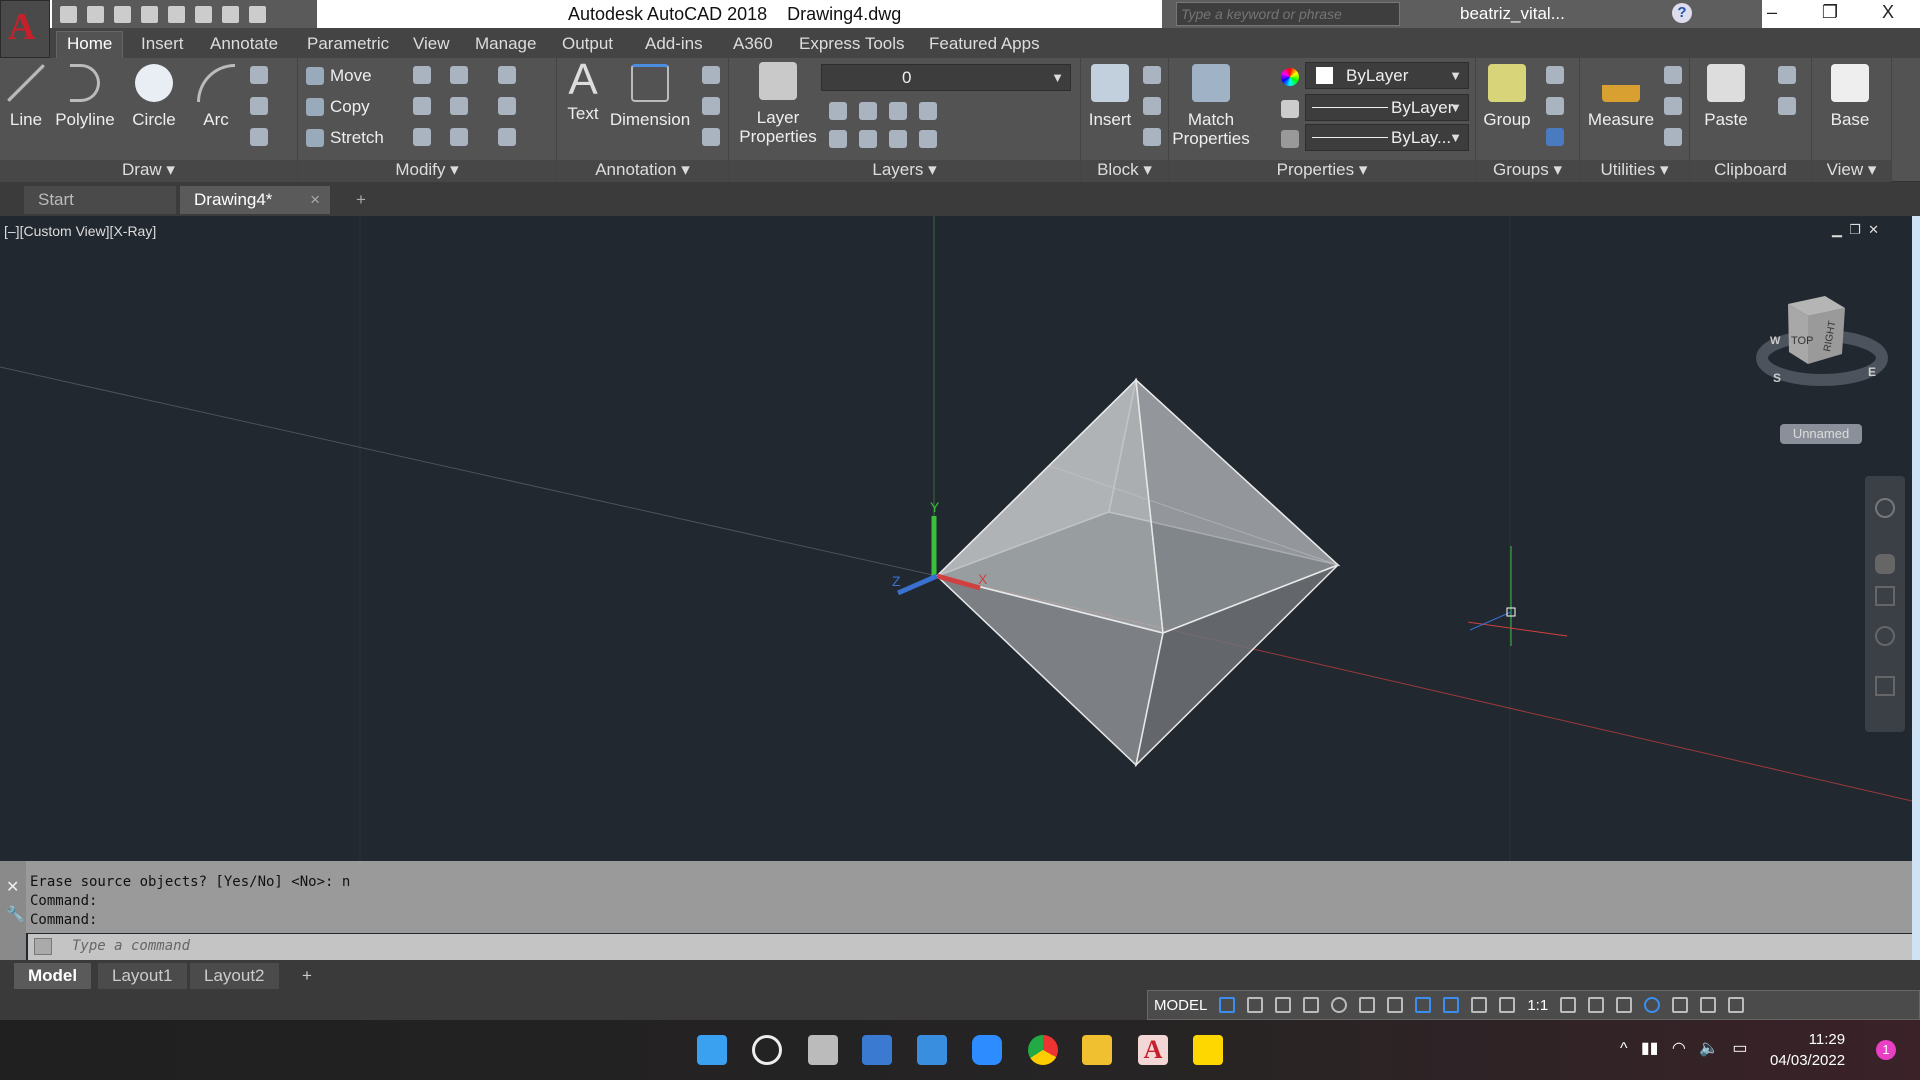 The width and height of the screenshot is (1920, 1080). Describe the element at coordinates (1821, 434) in the screenshot. I see `named-view-dropdown: Unnamed` at that location.